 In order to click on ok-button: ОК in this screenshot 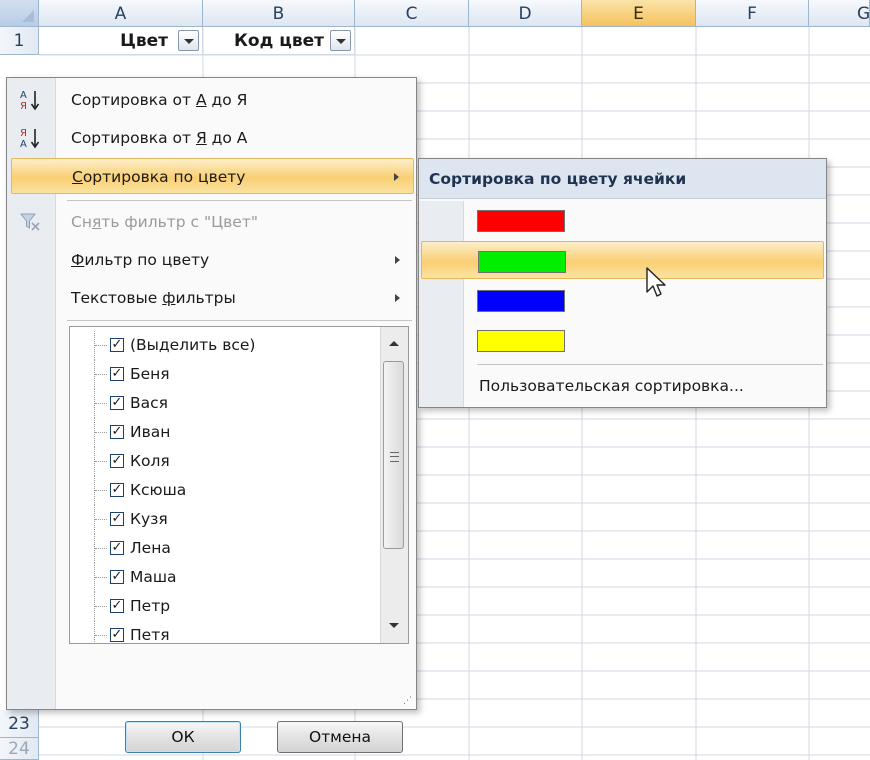, I will do `click(183, 737)`.